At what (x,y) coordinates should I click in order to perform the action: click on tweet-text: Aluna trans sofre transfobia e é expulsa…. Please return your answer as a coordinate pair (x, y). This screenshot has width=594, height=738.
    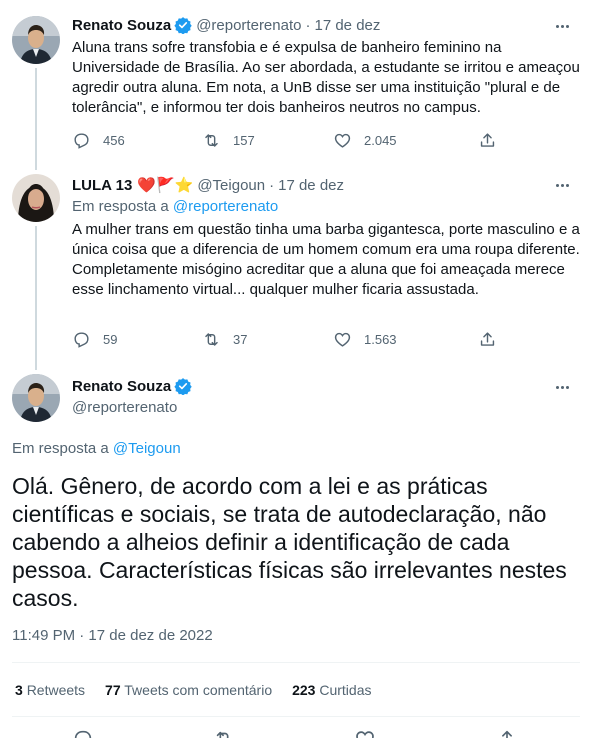
    Looking at the image, I should click on (326, 77).